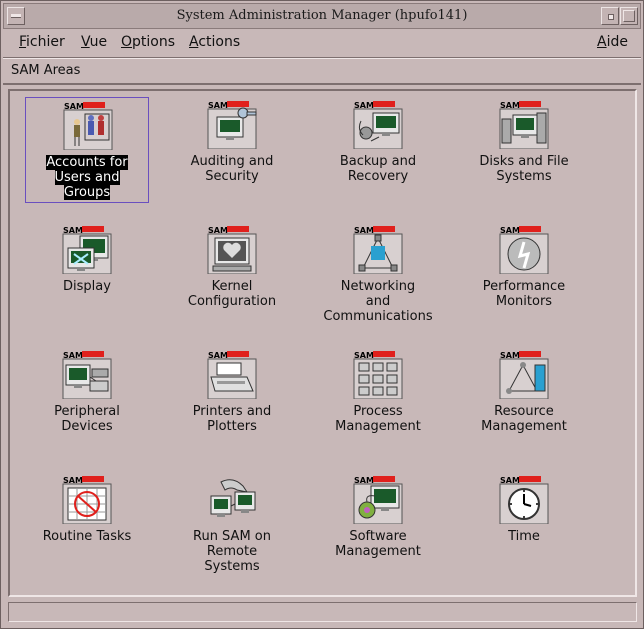 The width and height of the screenshot is (644, 629). I want to click on status-bar, so click(322, 612).